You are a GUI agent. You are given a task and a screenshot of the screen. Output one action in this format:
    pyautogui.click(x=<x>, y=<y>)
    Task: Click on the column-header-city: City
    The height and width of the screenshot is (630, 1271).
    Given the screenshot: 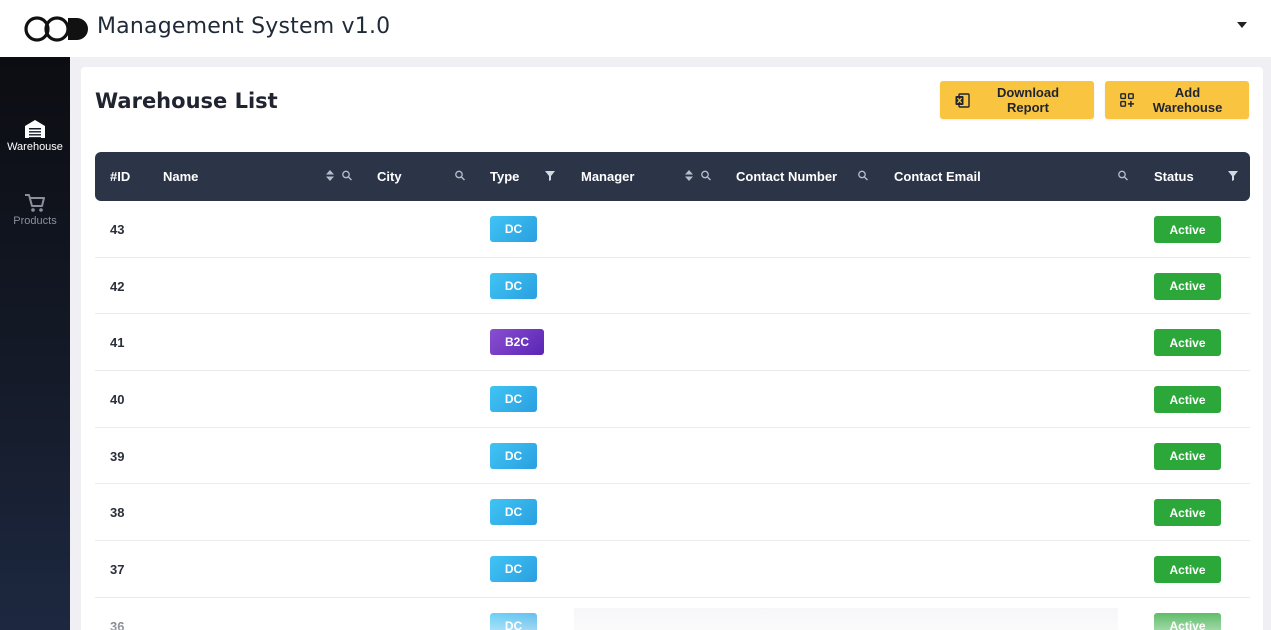 What is the action you would take?
    pyautogui.click(x=389, y=176)
    